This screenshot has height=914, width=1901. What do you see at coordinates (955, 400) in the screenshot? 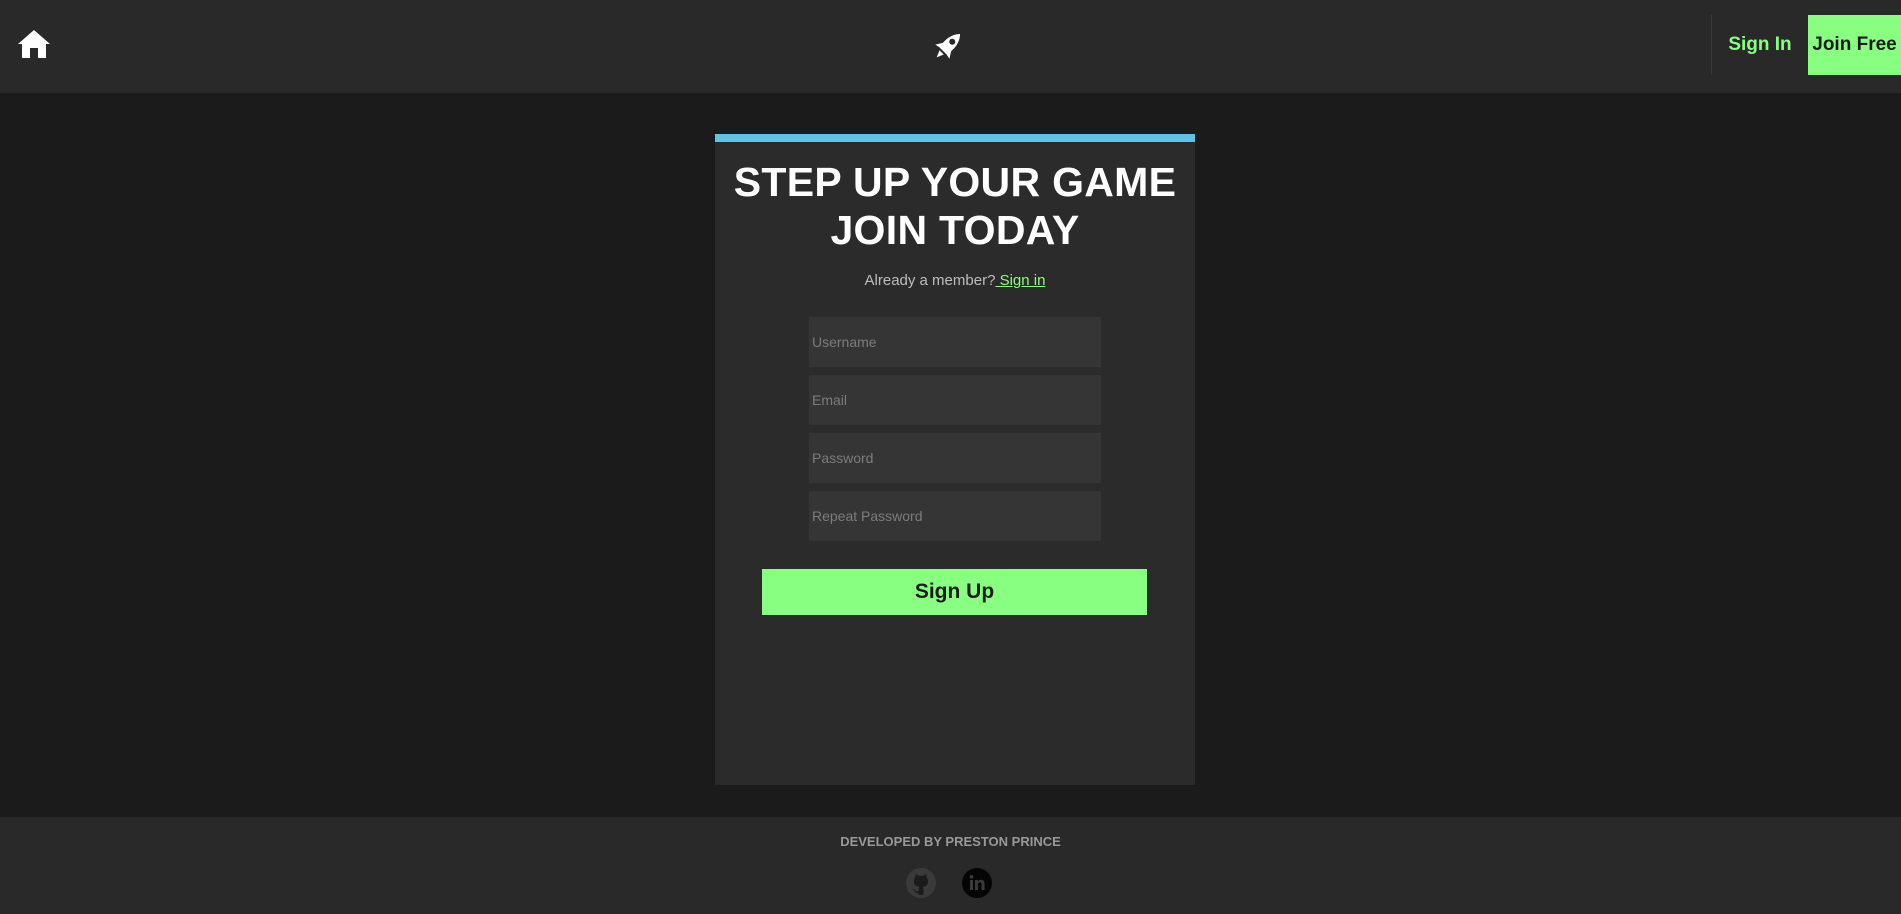
I see `email-field` at bounding box center [955, 400].